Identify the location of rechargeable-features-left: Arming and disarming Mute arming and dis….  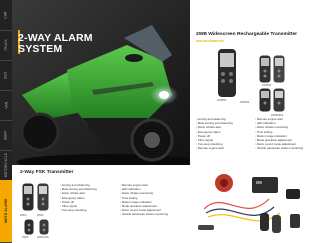
(225, 134).